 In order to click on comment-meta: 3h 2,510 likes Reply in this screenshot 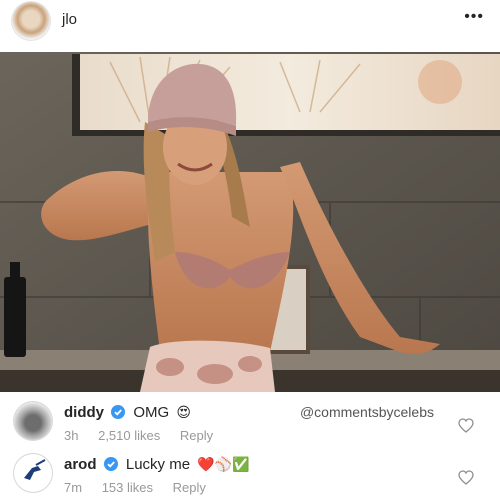, I will do `click(146, 435)`.